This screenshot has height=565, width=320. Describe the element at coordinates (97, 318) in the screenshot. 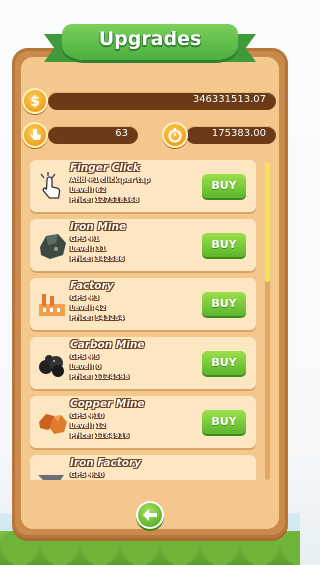

I see `item-price: Price: 543254` at that location.